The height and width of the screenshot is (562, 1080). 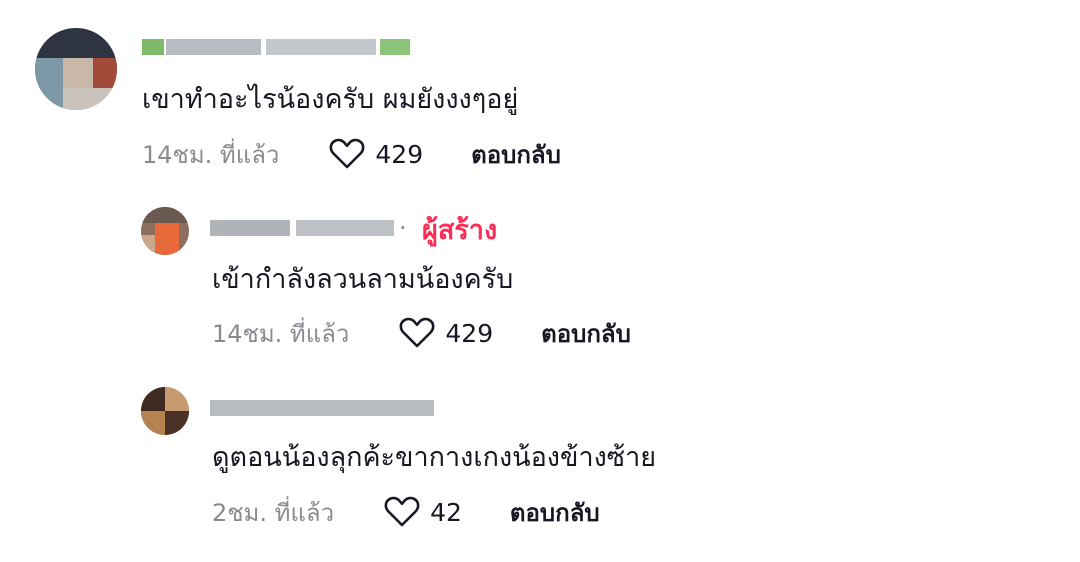 I want to click on comment-meta: 2ชม. ที่แล้ว 42 ตอบกลับ, so click(x=406, y=512).